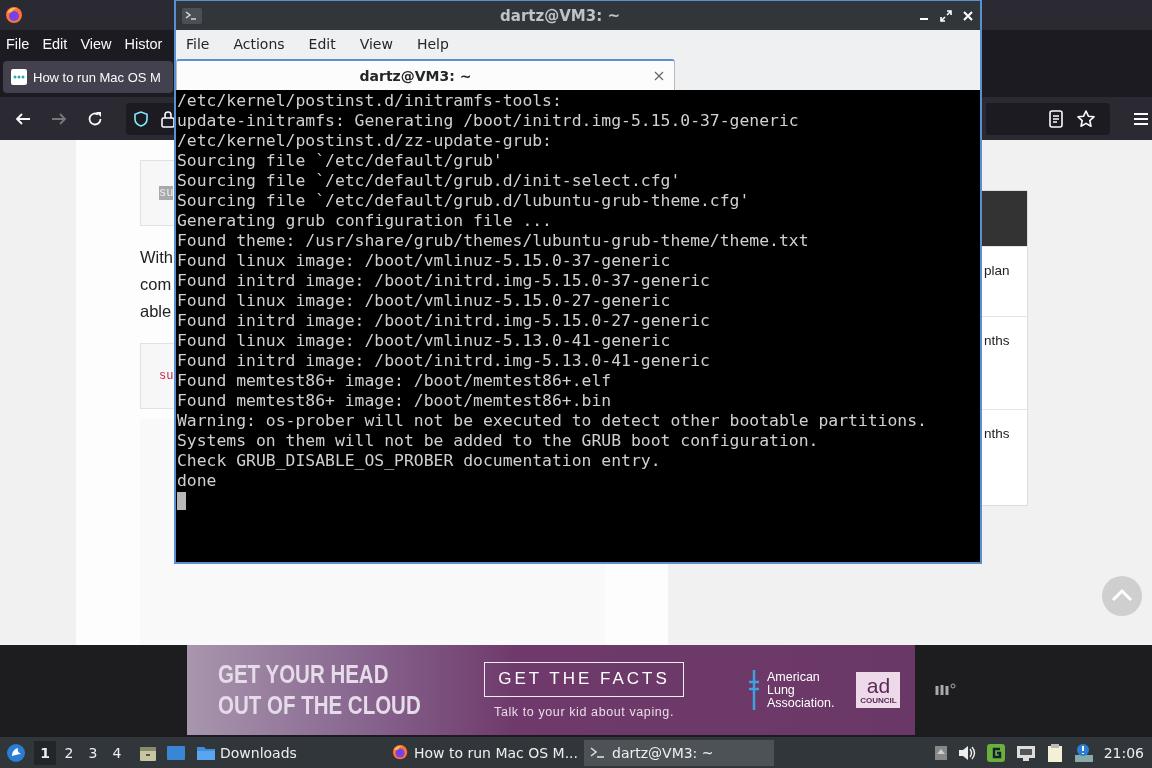  I want to click on terminal-line: Sourcing file `/etc/default/grub.d/init-select.cfg', so click(429, 181).